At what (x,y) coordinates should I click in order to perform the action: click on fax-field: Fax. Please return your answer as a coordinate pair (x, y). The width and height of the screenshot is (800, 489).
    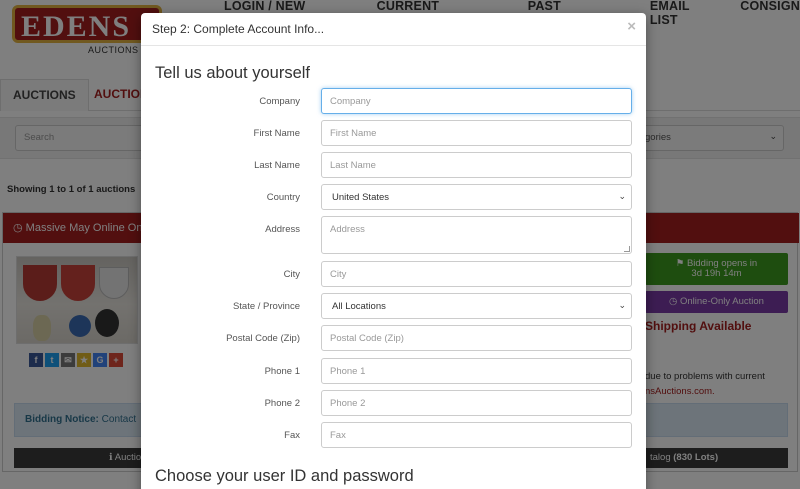
    Looking at the image, I should click on (476, 435).